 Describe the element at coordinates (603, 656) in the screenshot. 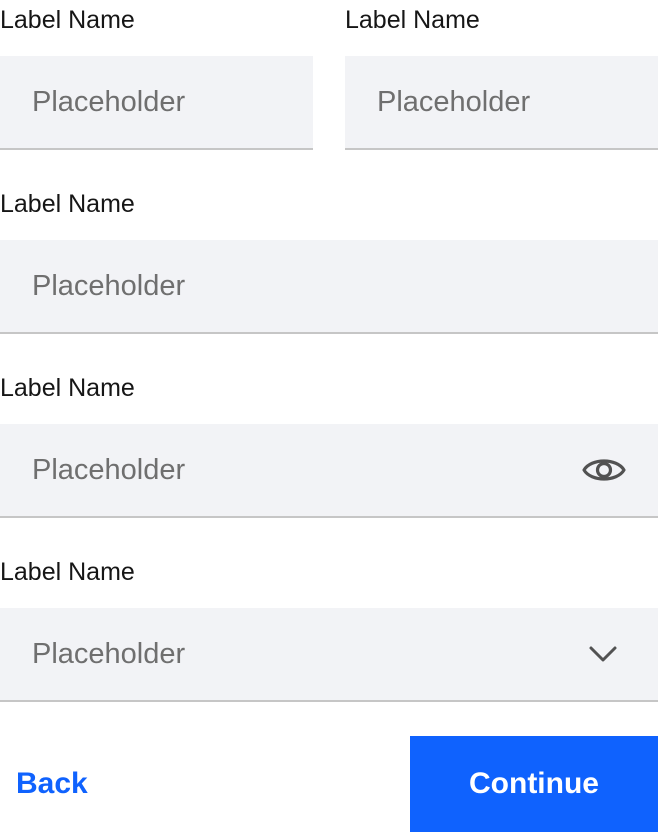

I see `chevron-down-icon` at that location.